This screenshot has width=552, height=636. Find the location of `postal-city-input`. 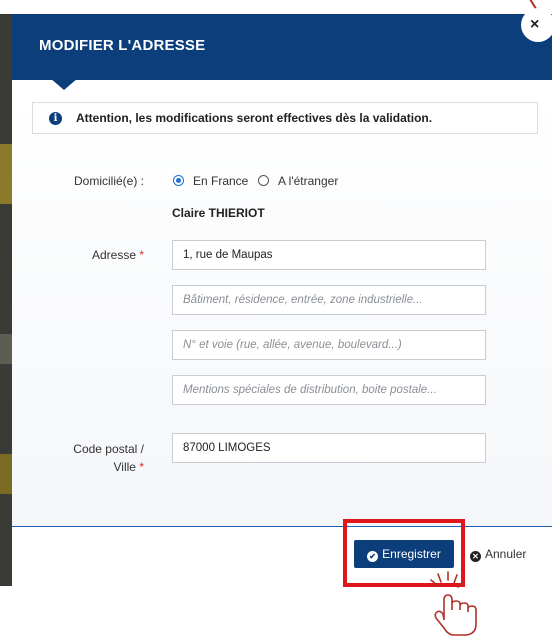

postal-city-input is located at coordinates (329, 448).